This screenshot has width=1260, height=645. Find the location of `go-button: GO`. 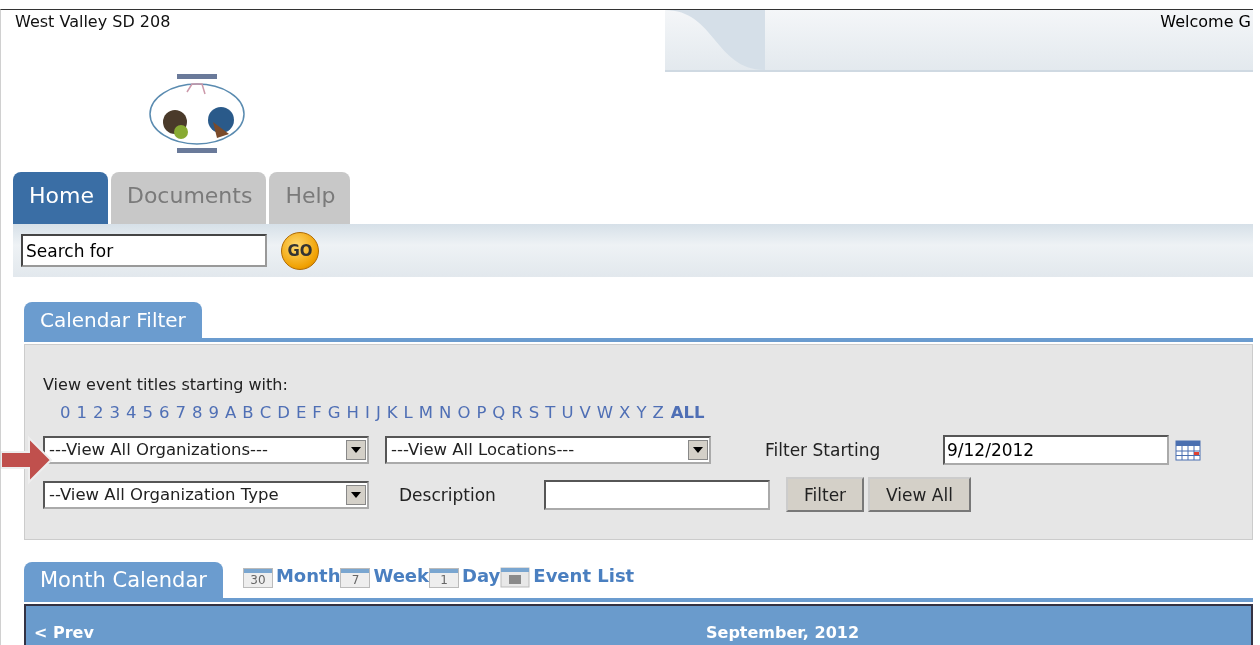

go-button: GO is located at coordinates (300, 250).